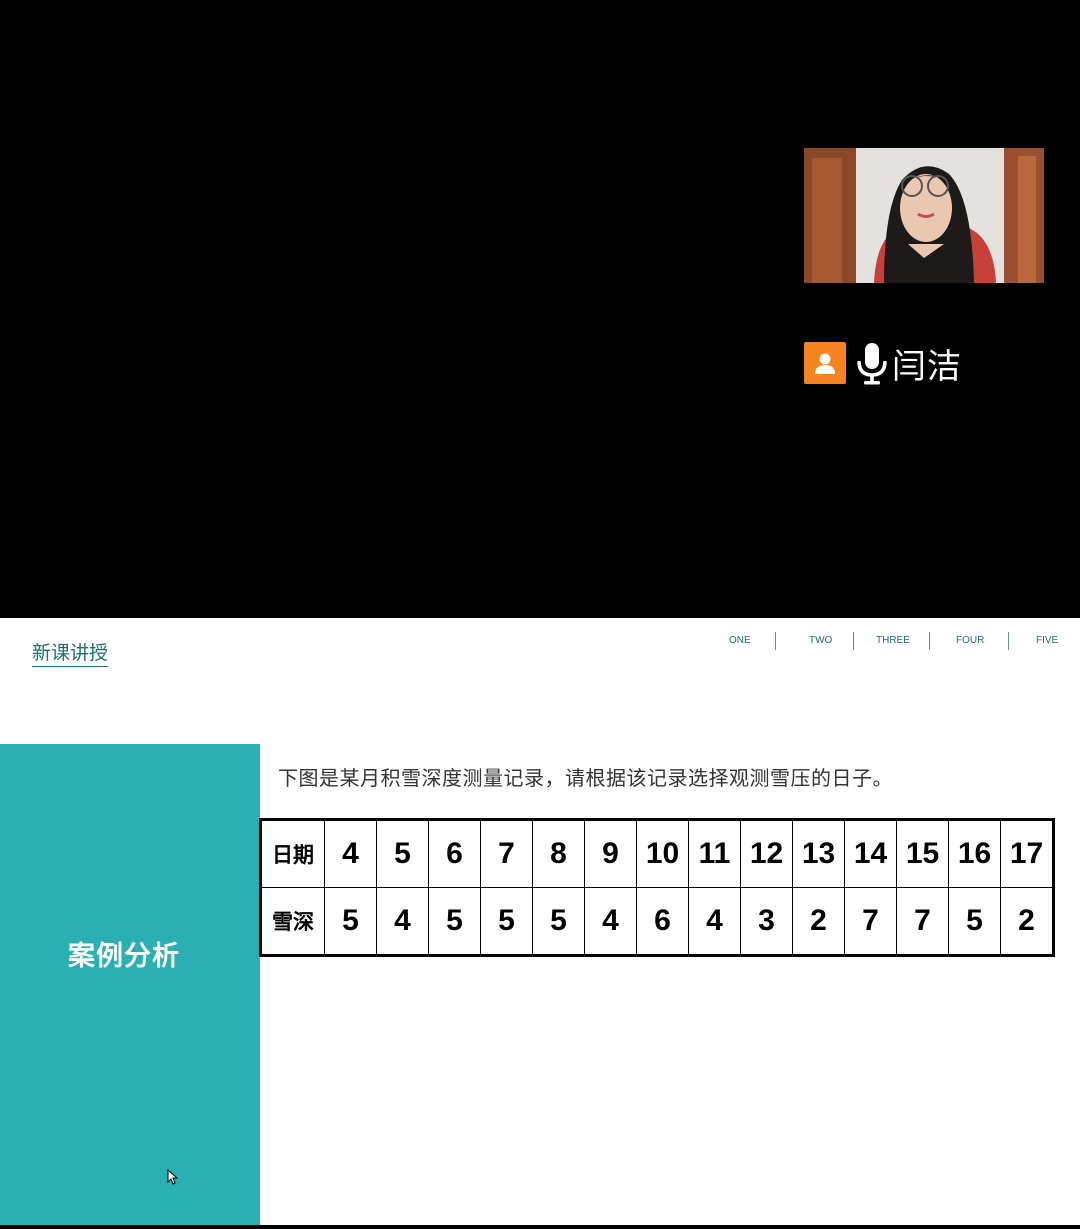 The height and width of the screenshot is (1229, 1080). I want to click on date-cell: 13, so click(818, 853).